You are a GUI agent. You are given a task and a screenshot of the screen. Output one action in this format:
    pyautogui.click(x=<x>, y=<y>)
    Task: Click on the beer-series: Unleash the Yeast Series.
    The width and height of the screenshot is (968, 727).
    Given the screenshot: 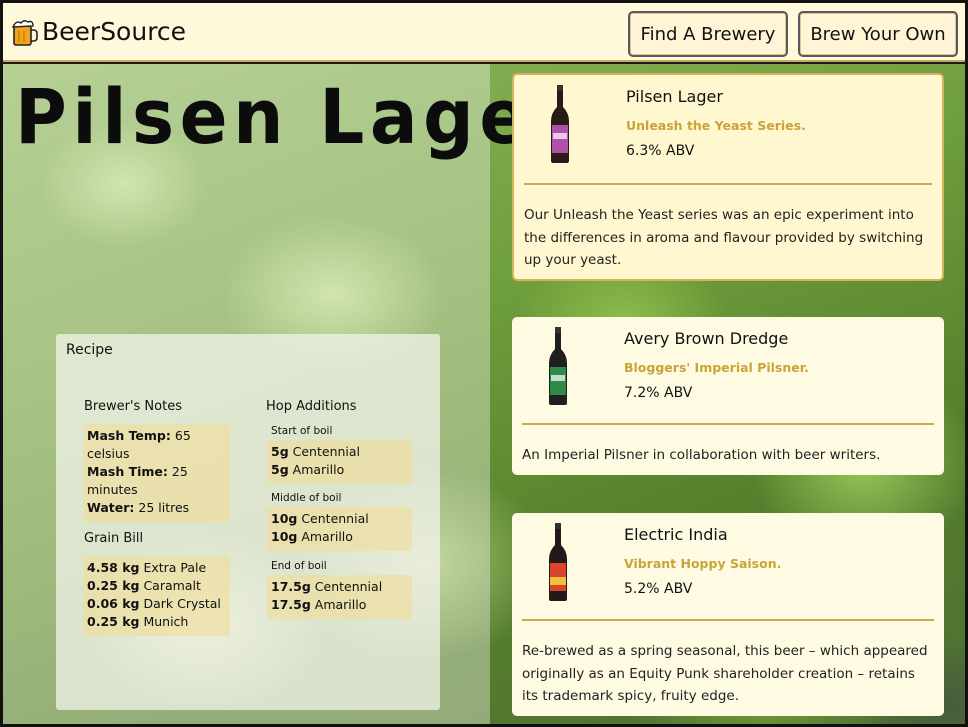 What is the action you would take?
    pyautogui.click(x=716, y=125)
    